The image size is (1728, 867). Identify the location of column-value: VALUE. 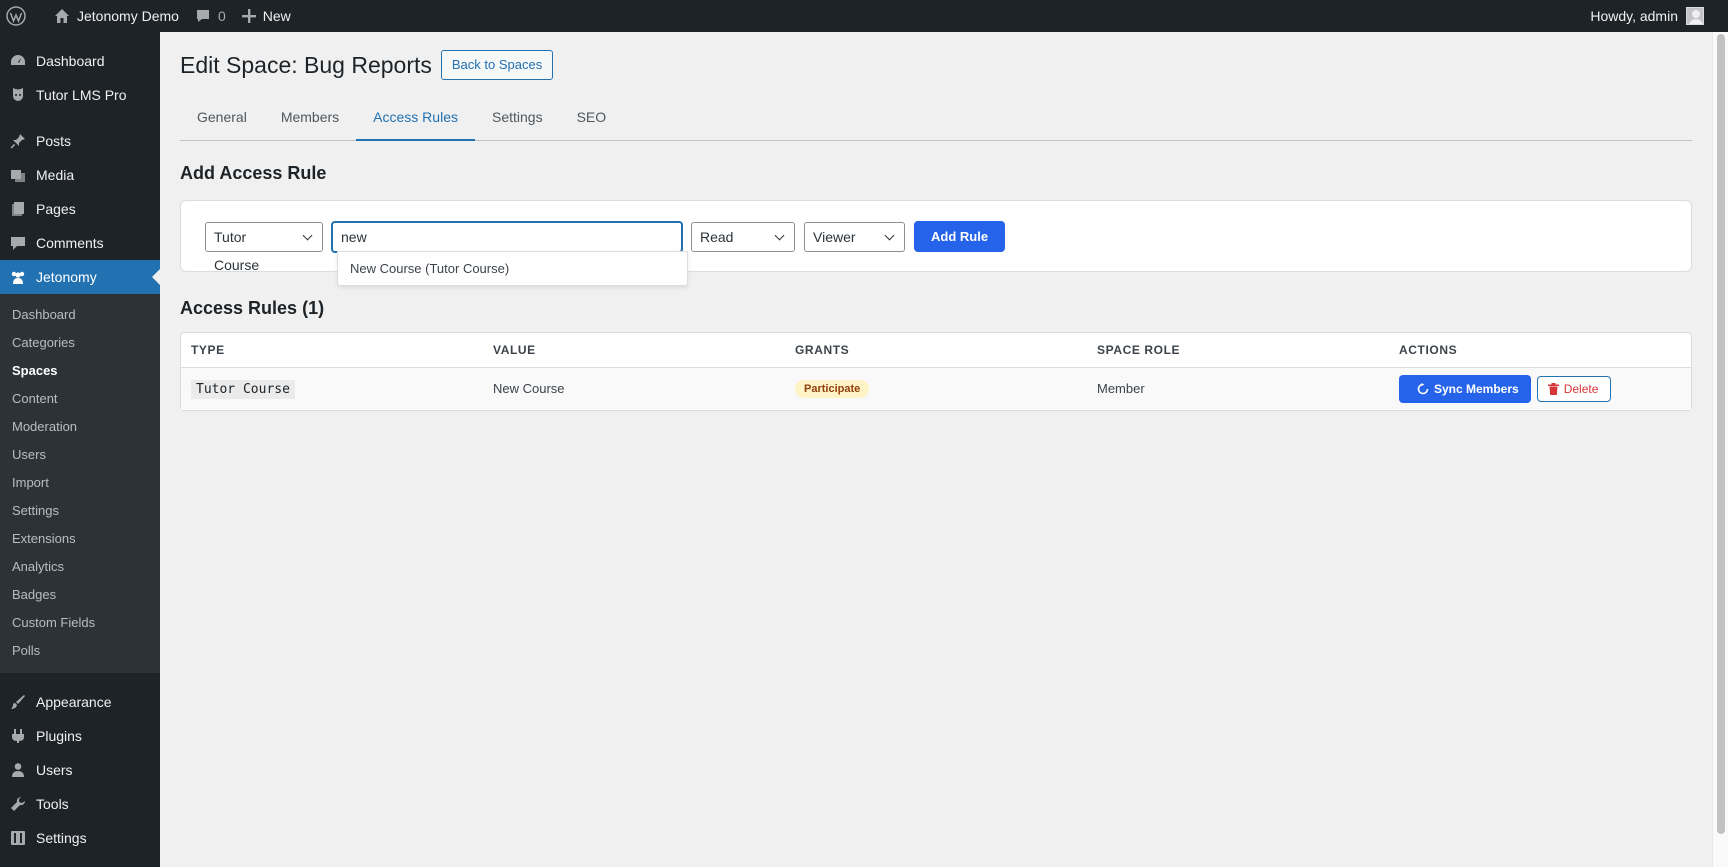
(634, 350).